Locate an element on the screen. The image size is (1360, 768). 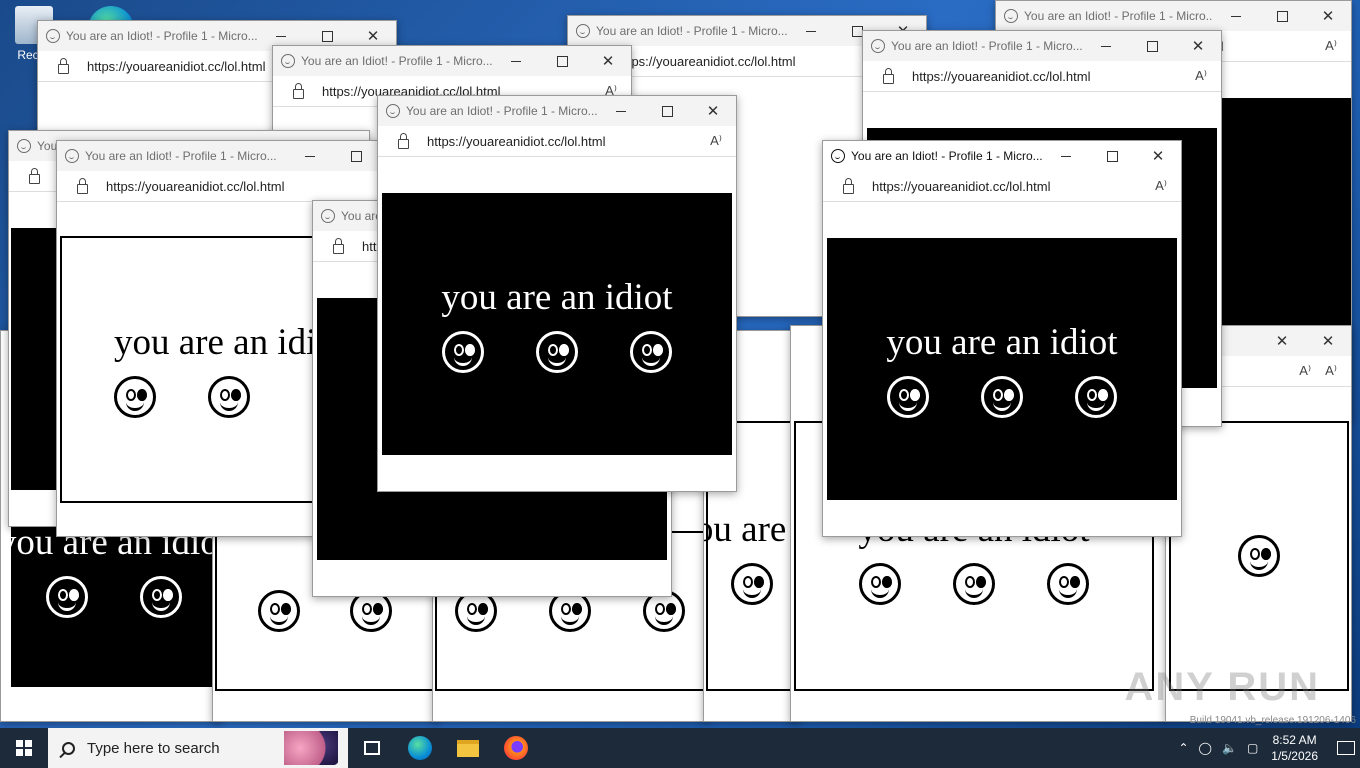
search-placeholder: Type here to search is located at coordinates (153, 748).